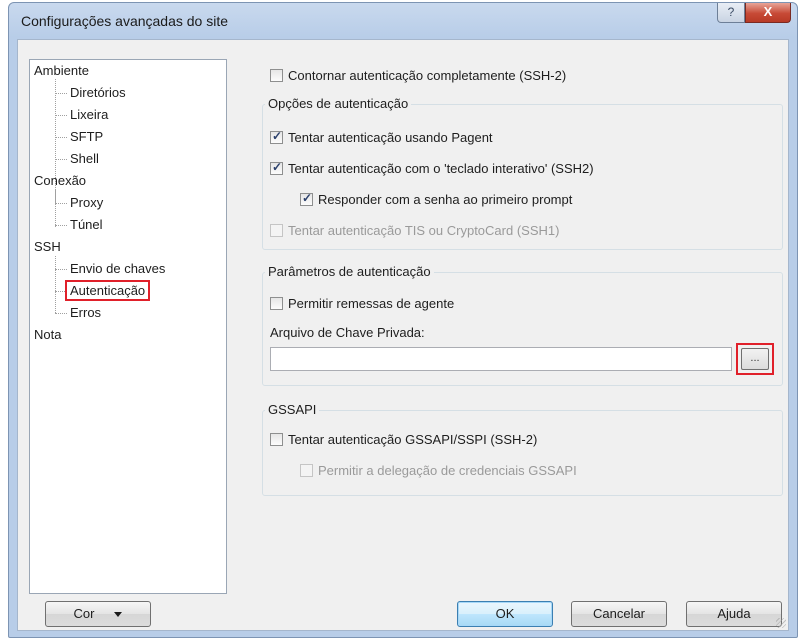 The height and width of the screenshot is (641, 803). What do you see at coordinates (338, 103) in the screenshot?
I see `auth-options-title: Opções de autenticação` at bounding box center [338, 103].